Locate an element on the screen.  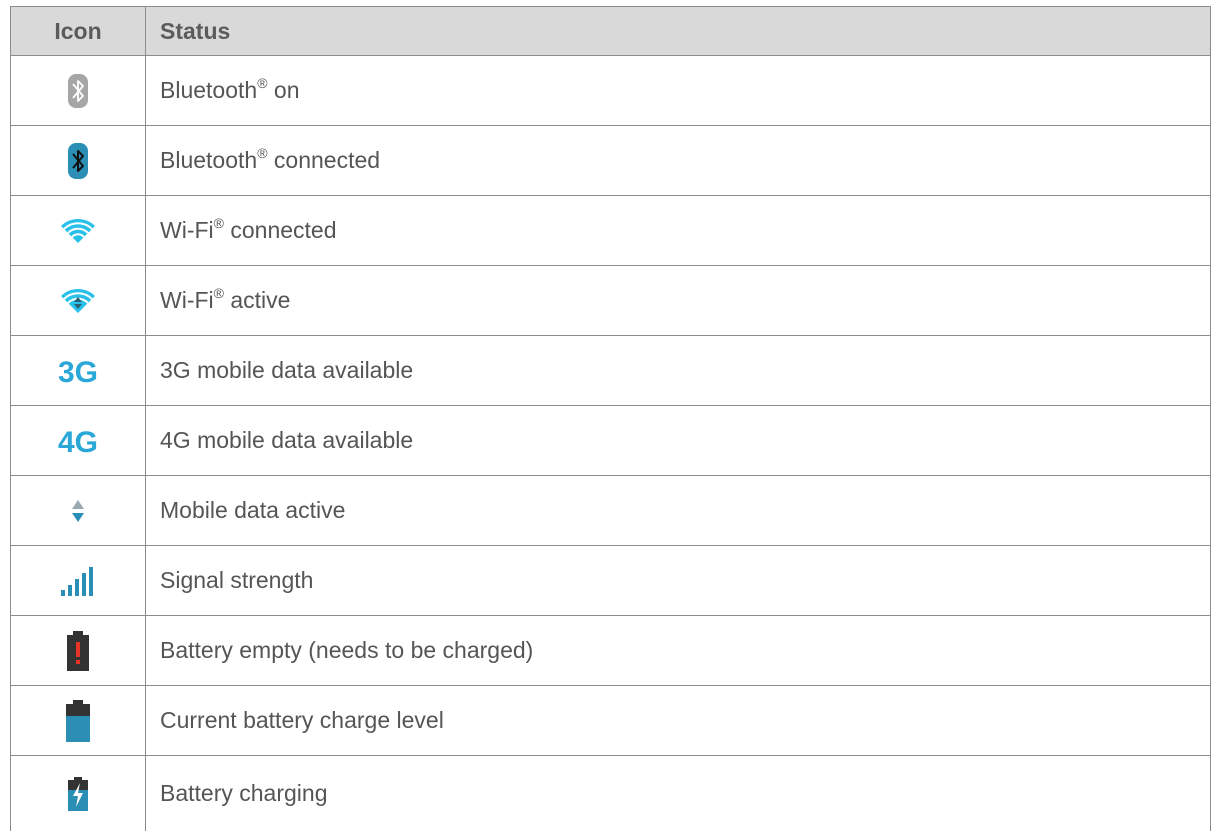
bluetooth-connected-icon is located at coordinates (78, 161).